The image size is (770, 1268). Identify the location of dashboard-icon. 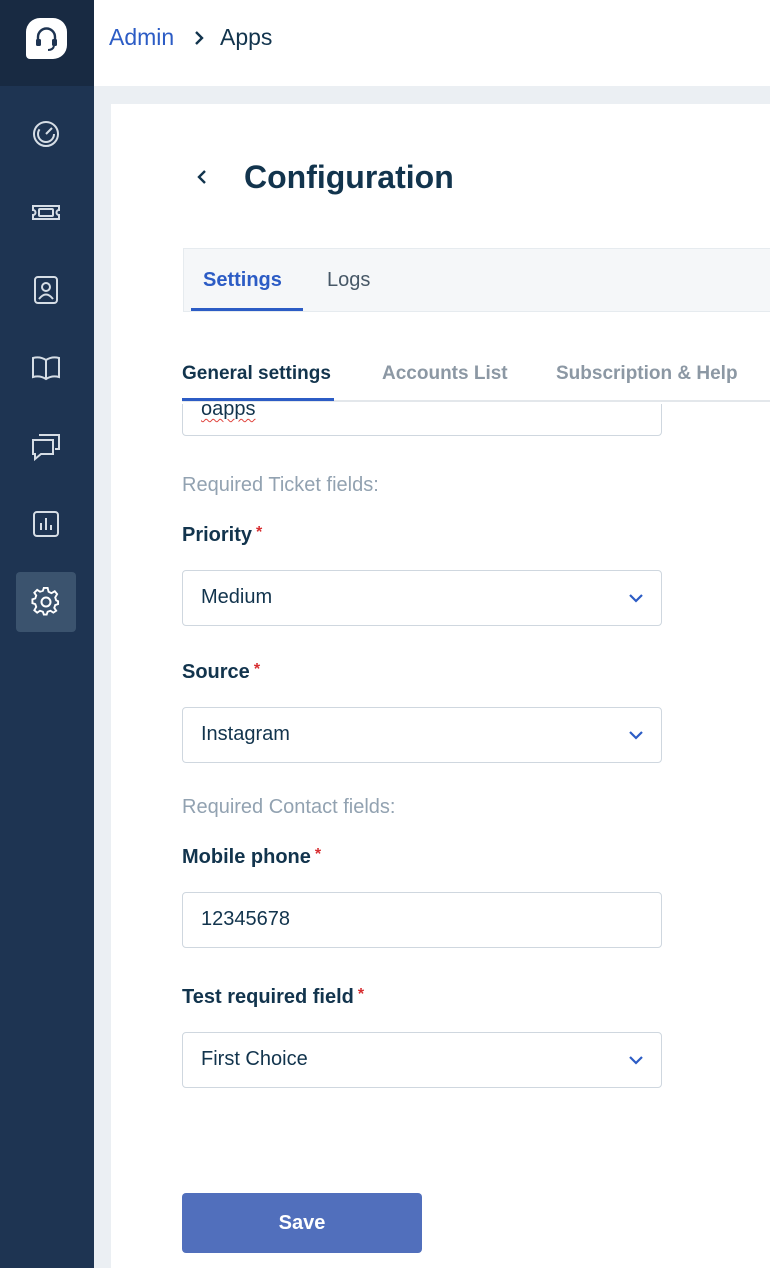
(46, 134).